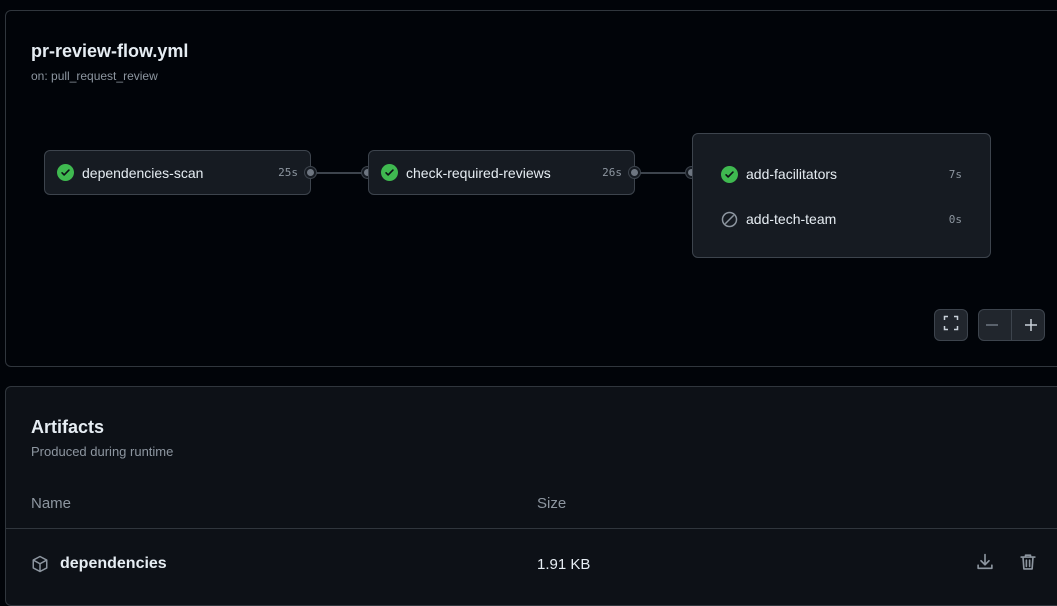 The image size is (1057, 606). I want to click on job-dependencies-scan: dependencies-scan 25s, so click(177, 172).